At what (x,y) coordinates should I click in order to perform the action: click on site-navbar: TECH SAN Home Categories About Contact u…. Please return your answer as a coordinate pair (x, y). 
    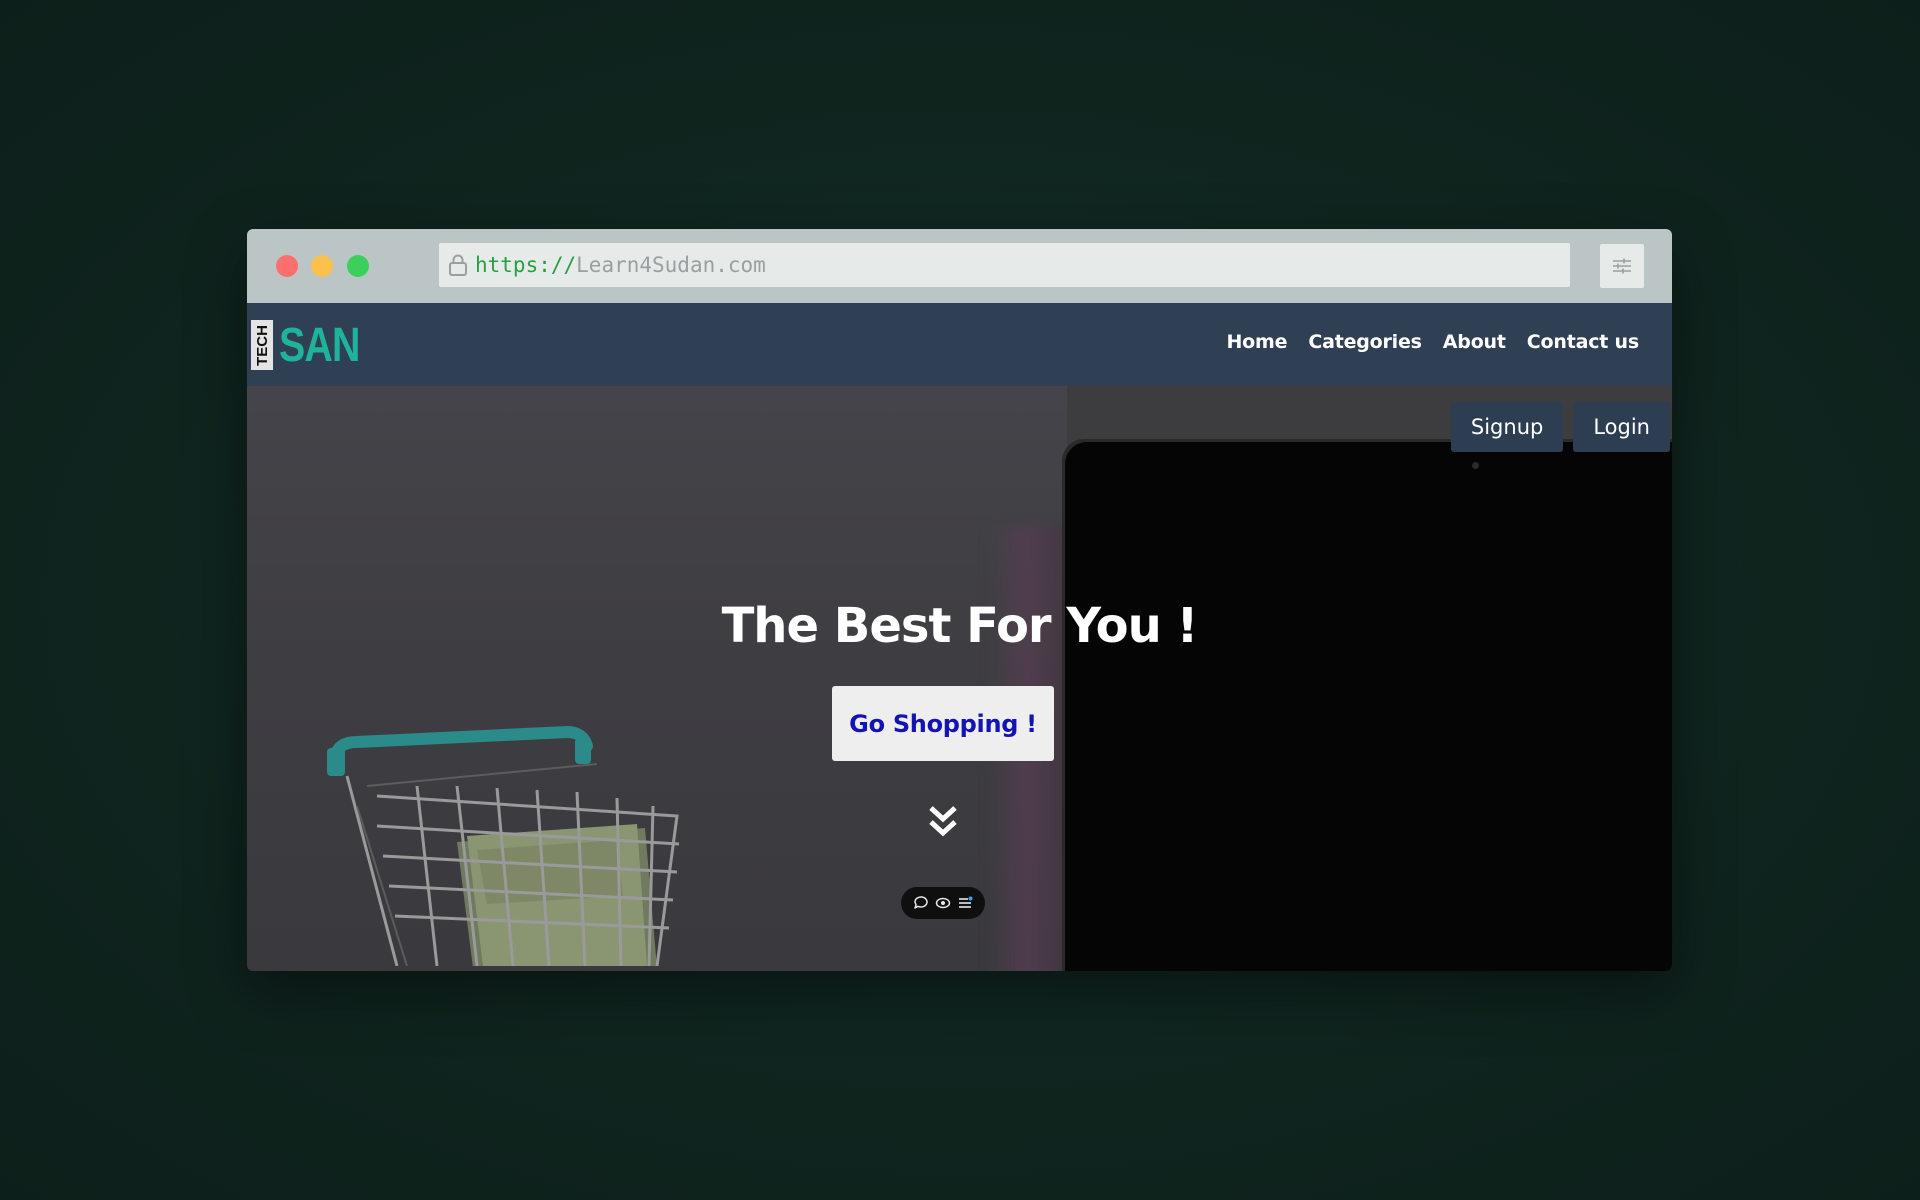
    Looking at the image, I should click on (959, 344).